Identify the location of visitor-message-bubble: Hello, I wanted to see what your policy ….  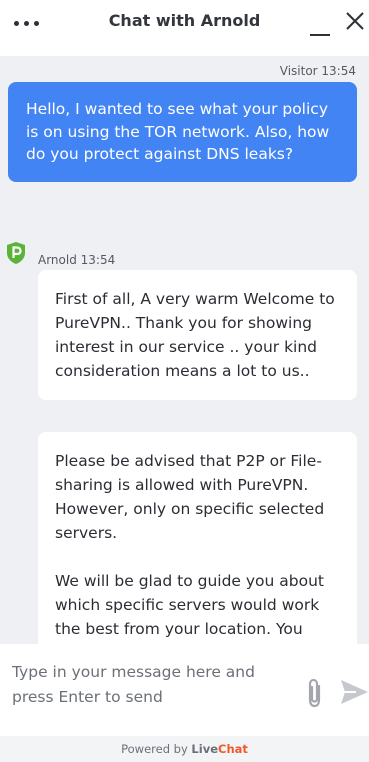
(182, 132).